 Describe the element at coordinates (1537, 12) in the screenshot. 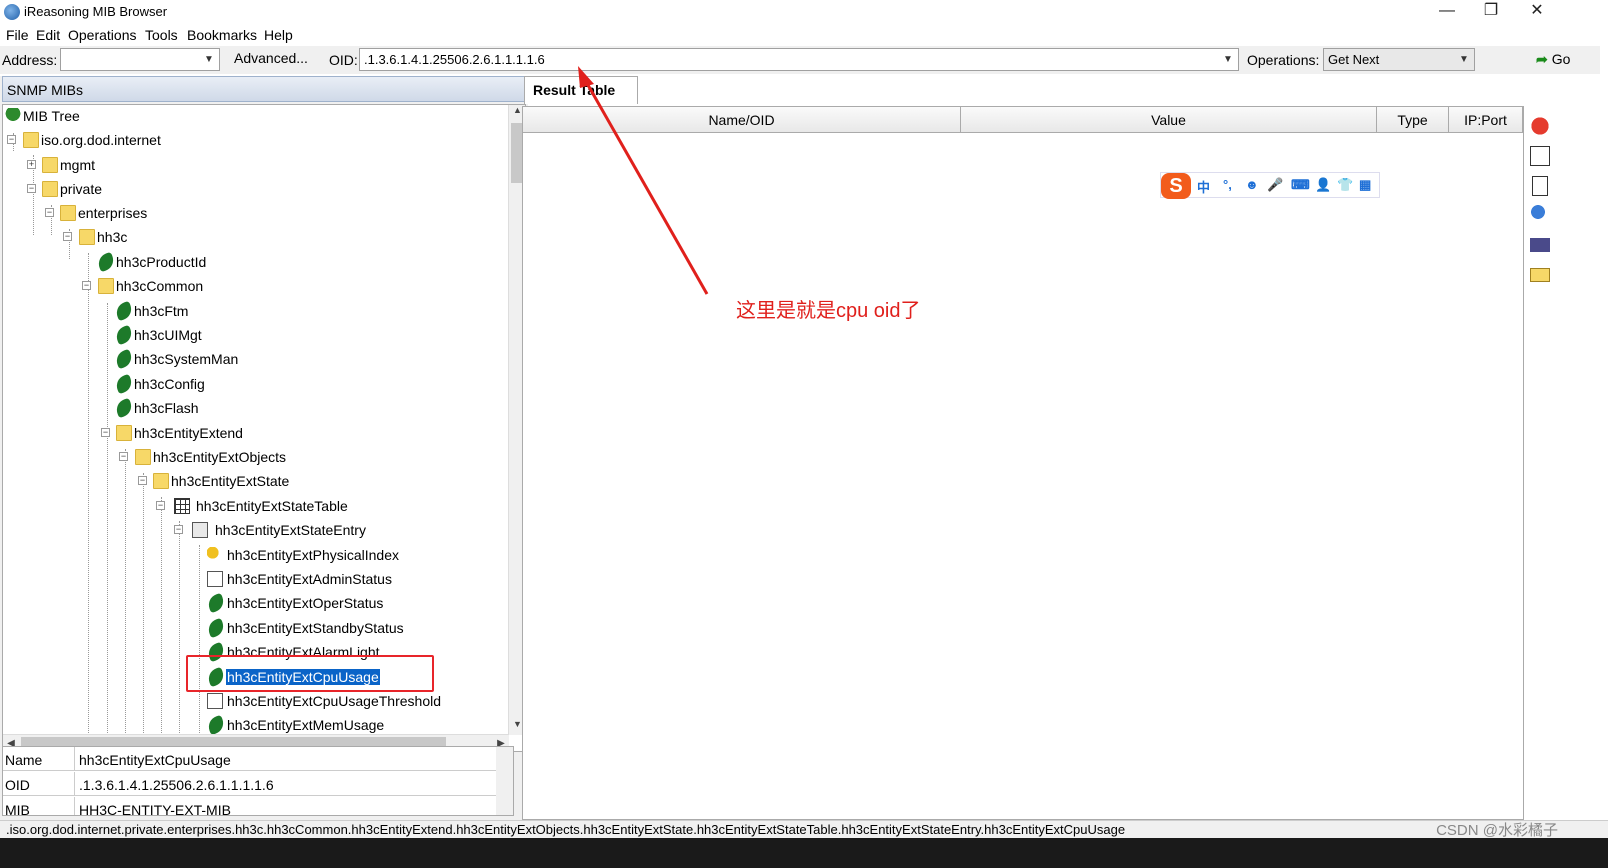

I see `close-button: ✕` at that location.